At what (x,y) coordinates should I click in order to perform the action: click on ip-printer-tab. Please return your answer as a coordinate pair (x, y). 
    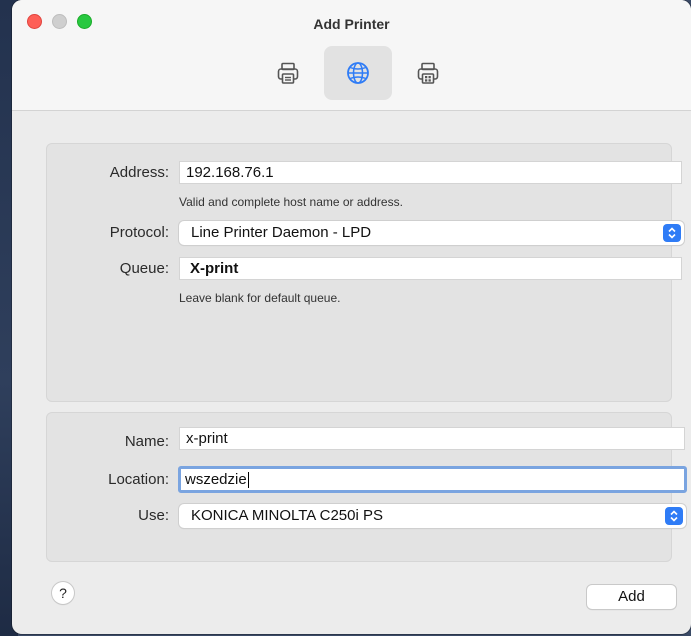
    Looking at the image, I should click on (358, 73).